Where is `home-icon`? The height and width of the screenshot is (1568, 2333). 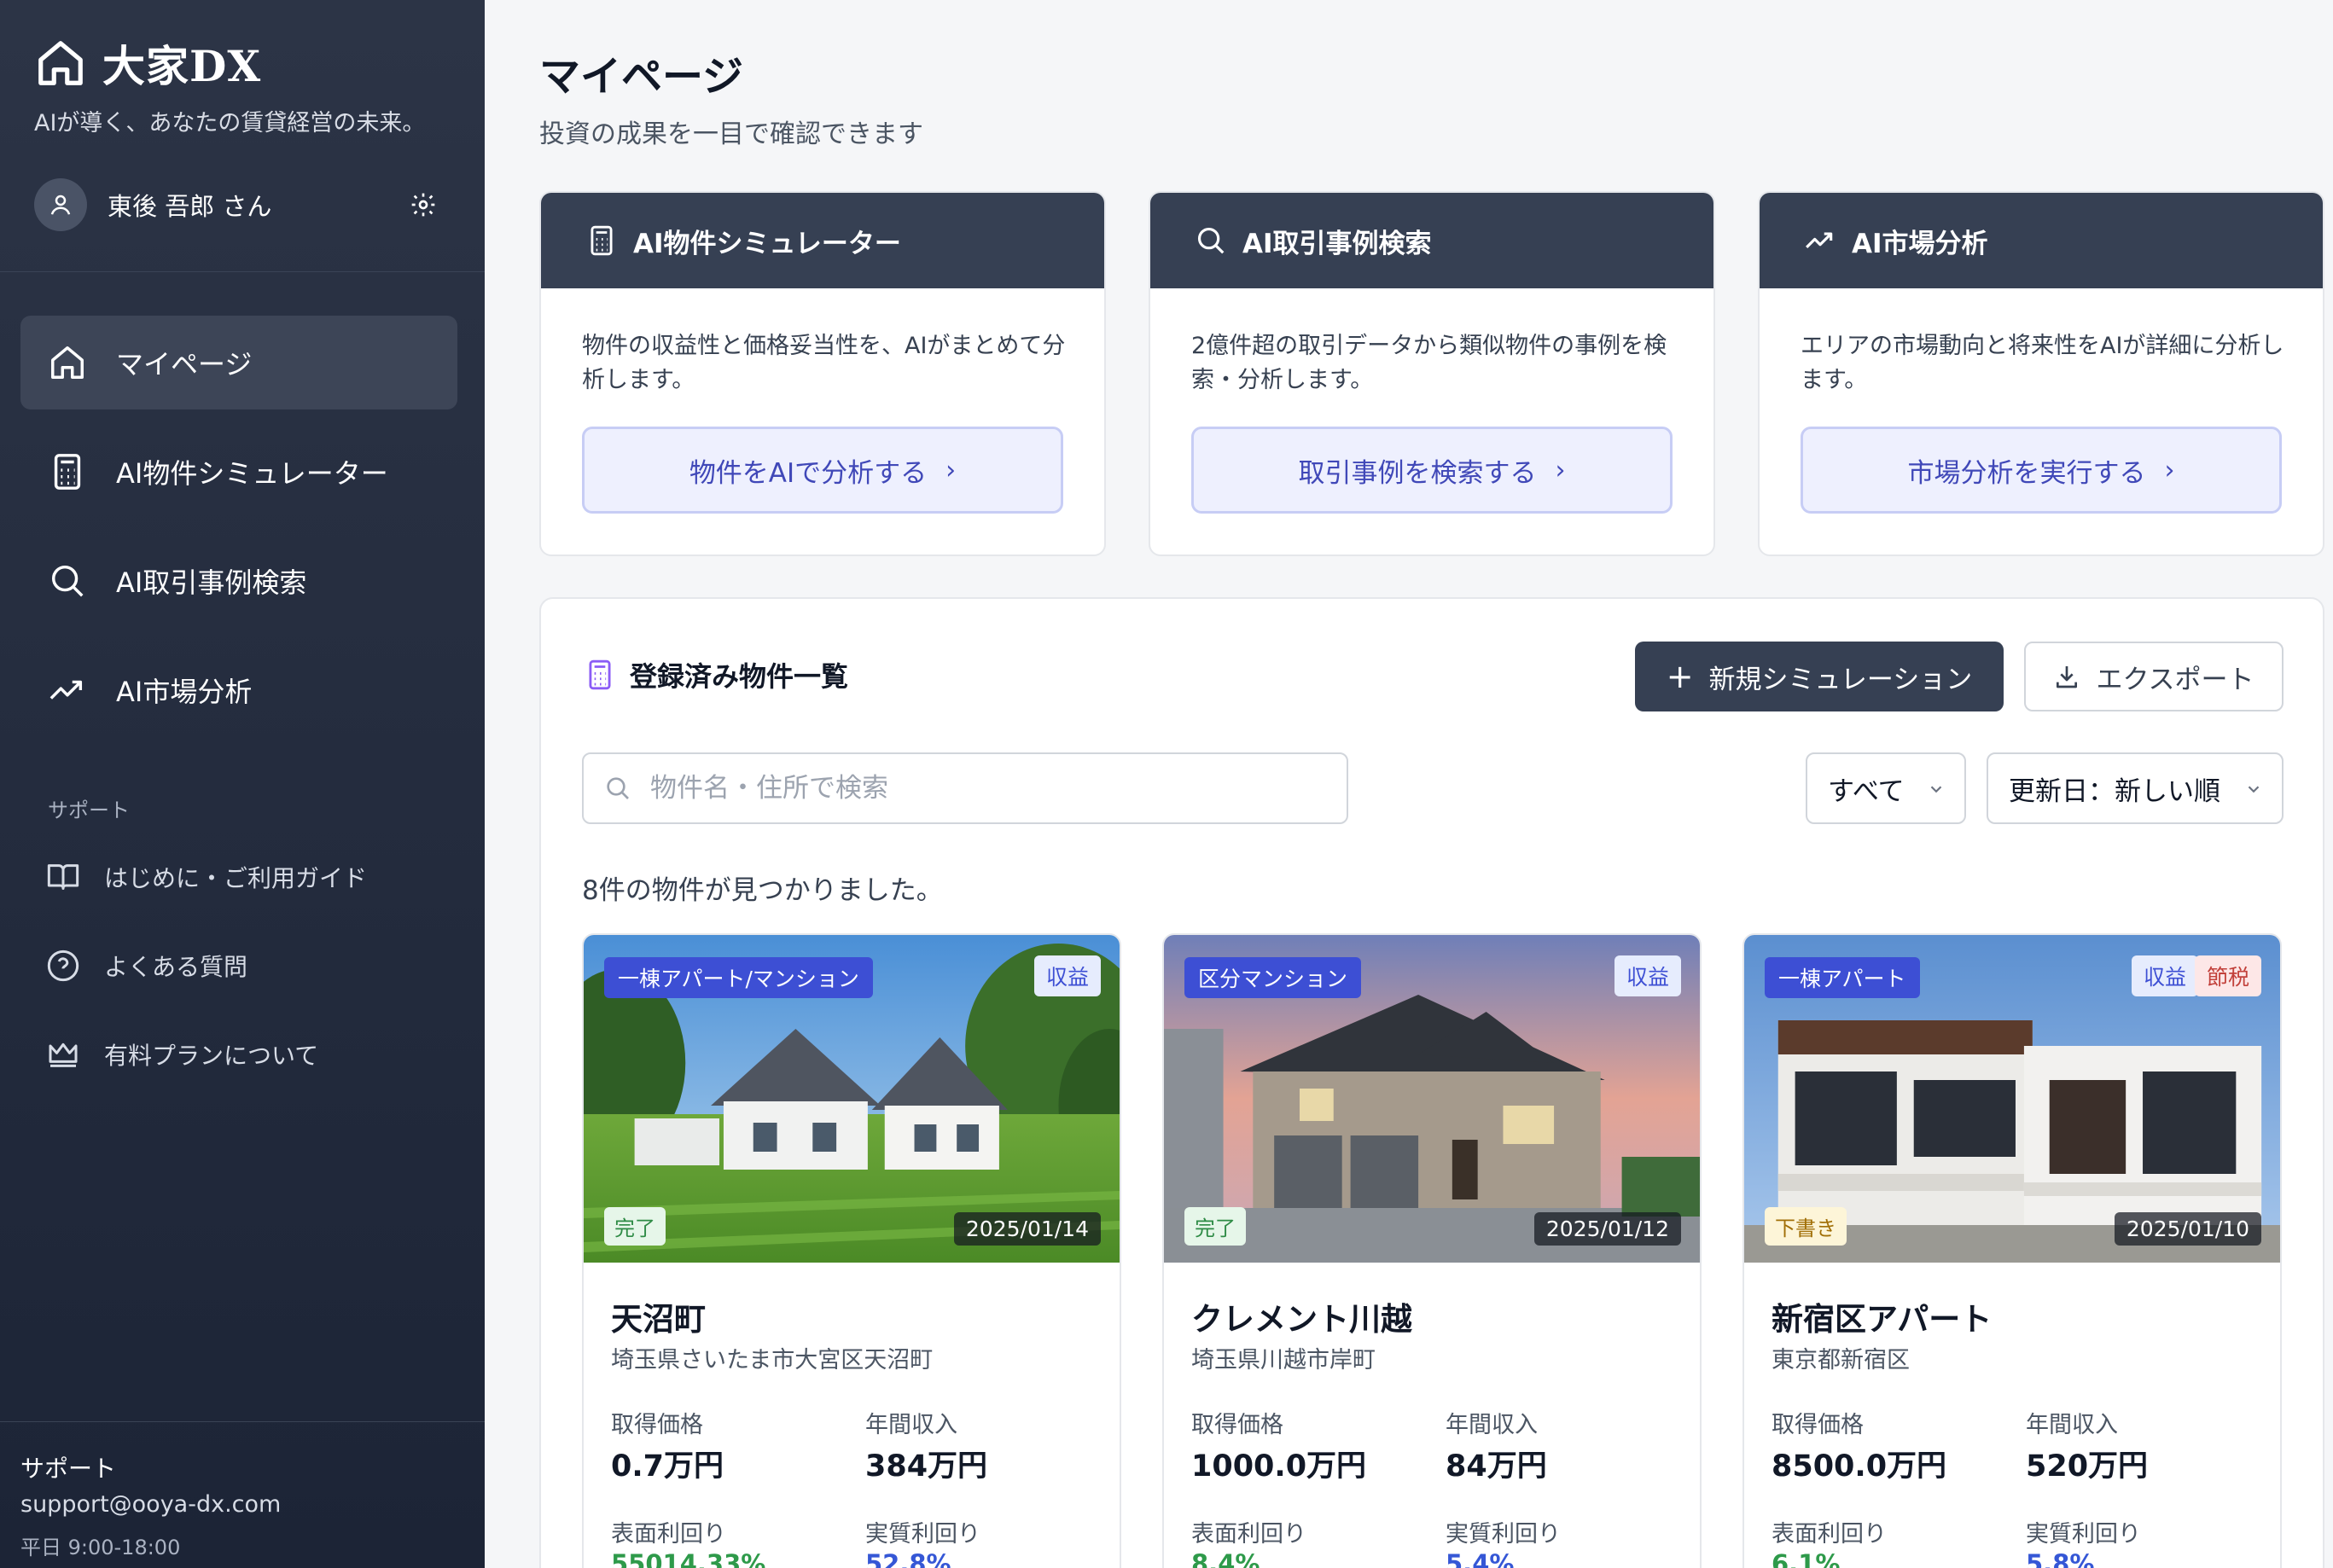 home-icon is located at coordinates (67, 362).